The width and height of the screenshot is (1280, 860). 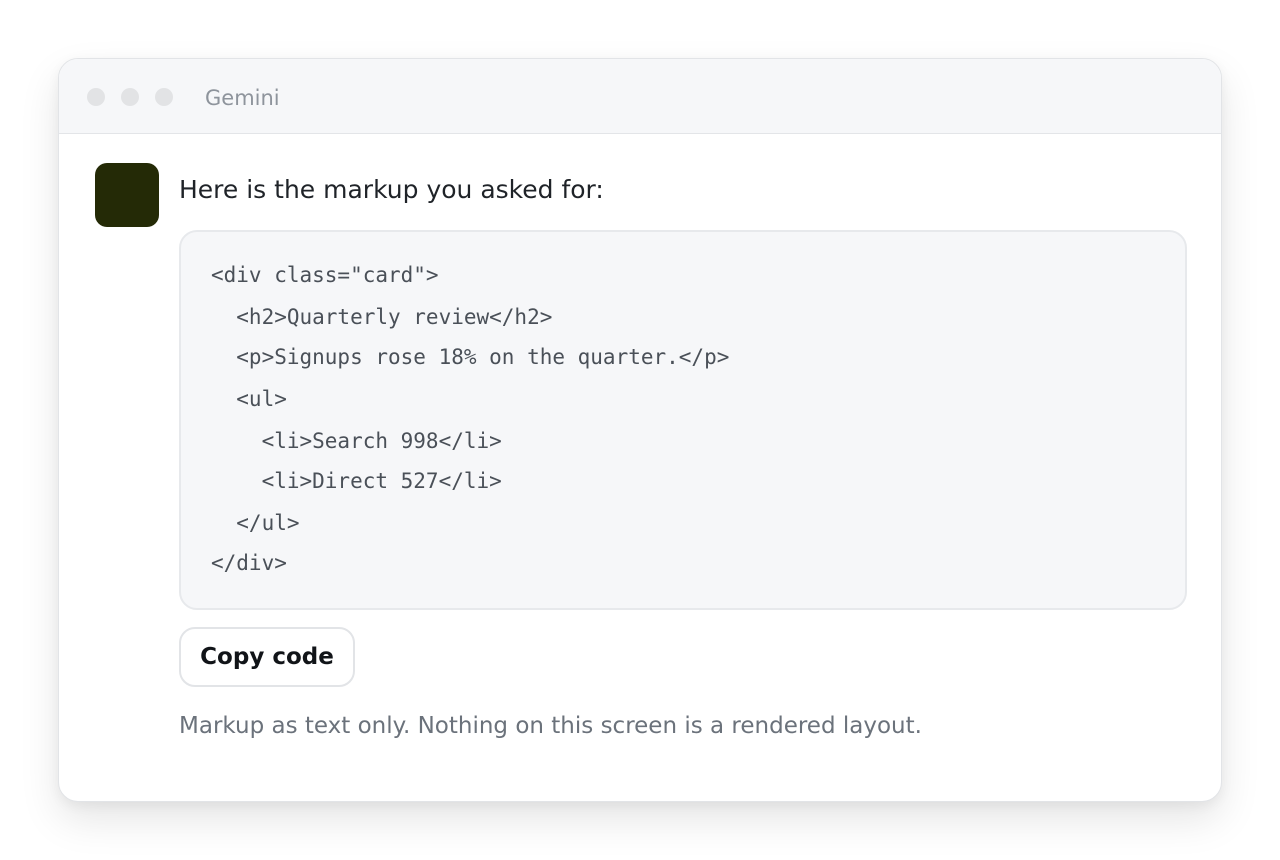 What do you see at coordinates (127, 195) in the screenshot?
I see `assistant-avatar` at bounding box center [127, 195].